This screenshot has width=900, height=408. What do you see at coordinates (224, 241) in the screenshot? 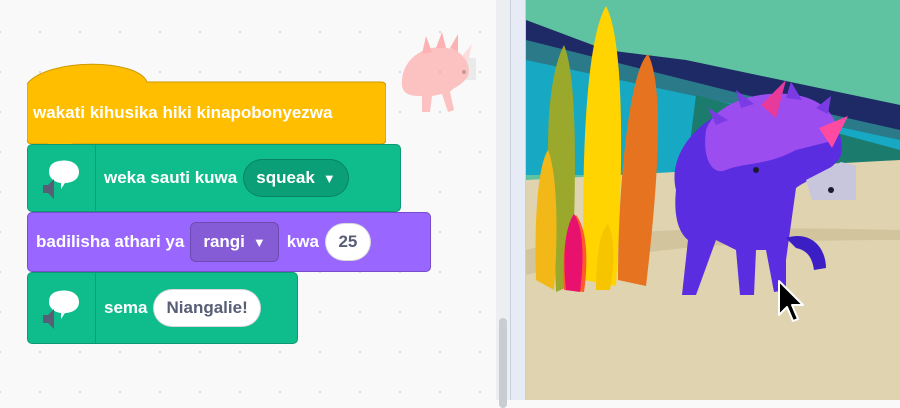
I see `effect-dropdown-value: rangi` at bounding box center [224, 241].